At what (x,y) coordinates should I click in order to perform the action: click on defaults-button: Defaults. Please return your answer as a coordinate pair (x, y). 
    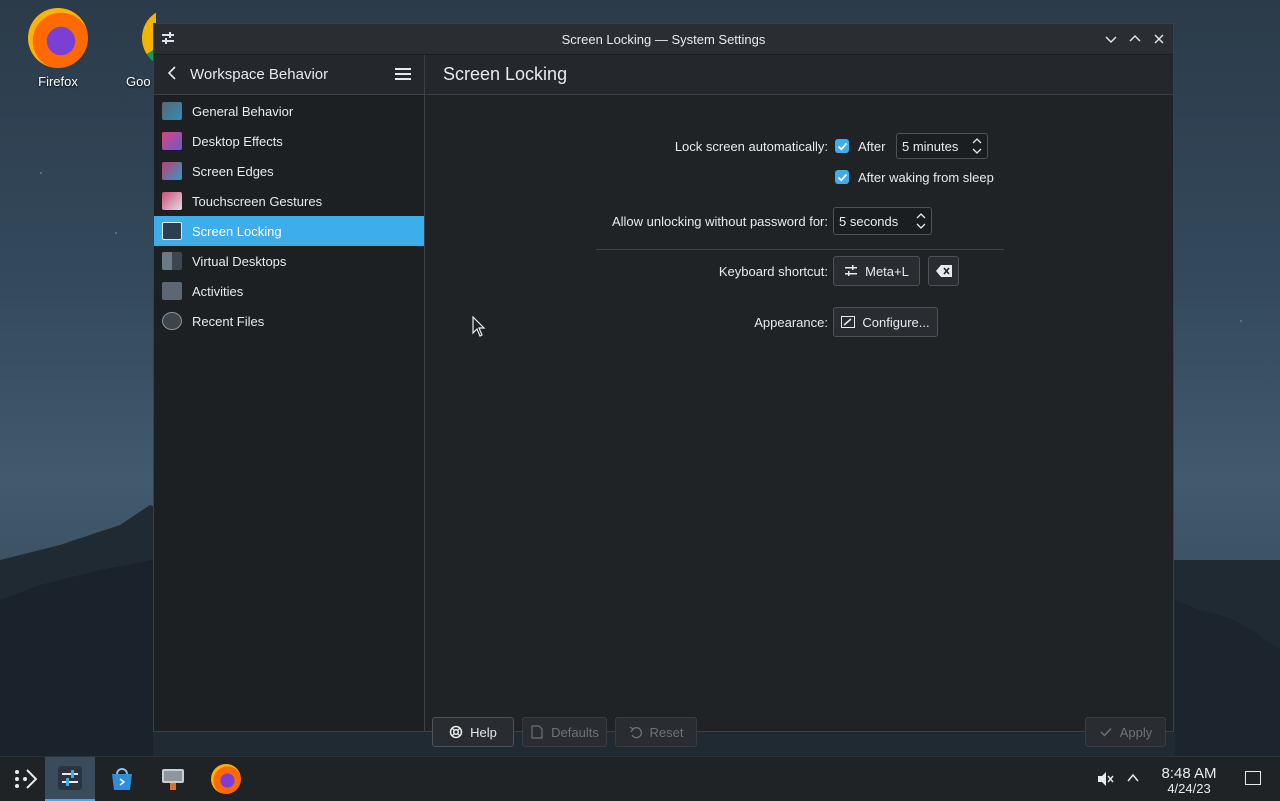
    Looking at the image, I should click on (564, 732).